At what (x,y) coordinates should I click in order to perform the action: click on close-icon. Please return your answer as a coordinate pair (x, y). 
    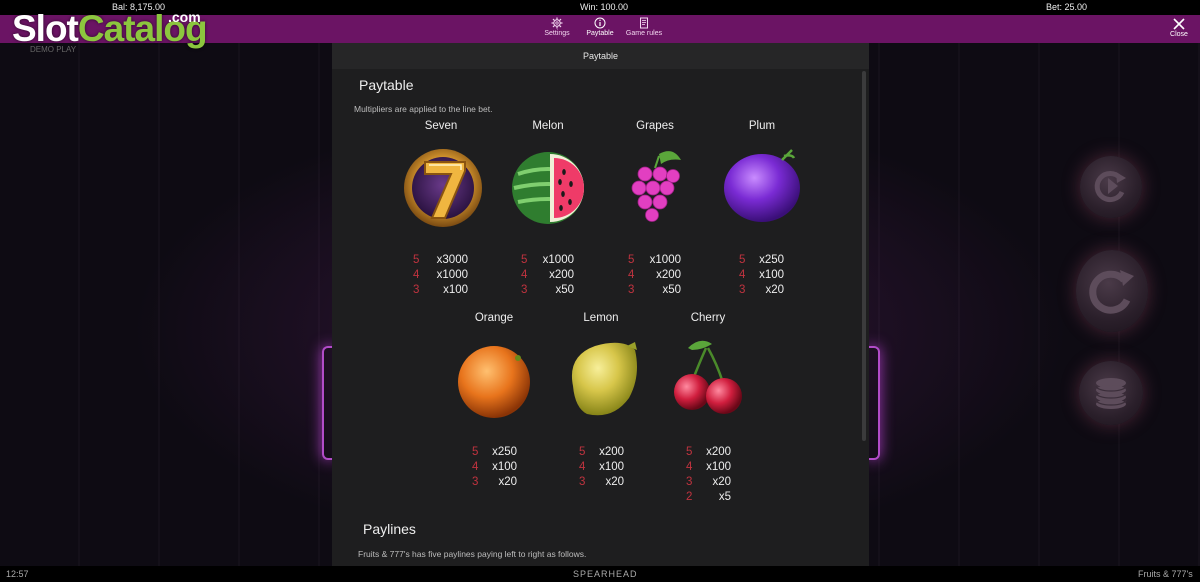
    Looking at the image, I should click on (1179, 24).